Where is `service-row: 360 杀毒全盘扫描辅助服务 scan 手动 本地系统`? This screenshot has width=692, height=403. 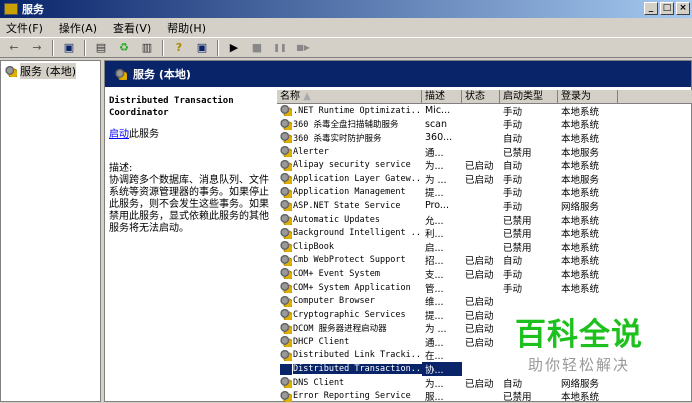
service-row: 360 杀毒全盘扫描辅助服务 scan 手动 本地系统 is located at coordinates (484, 125).